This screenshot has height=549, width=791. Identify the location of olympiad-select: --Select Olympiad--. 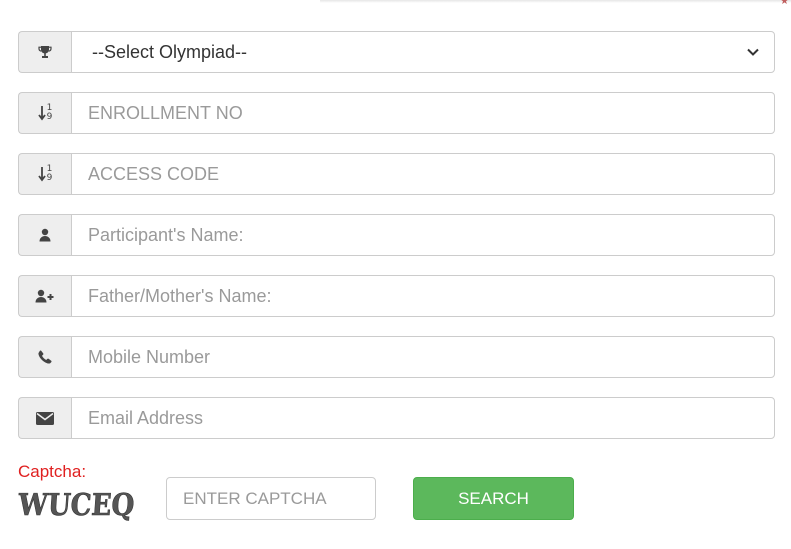
(423, 52).